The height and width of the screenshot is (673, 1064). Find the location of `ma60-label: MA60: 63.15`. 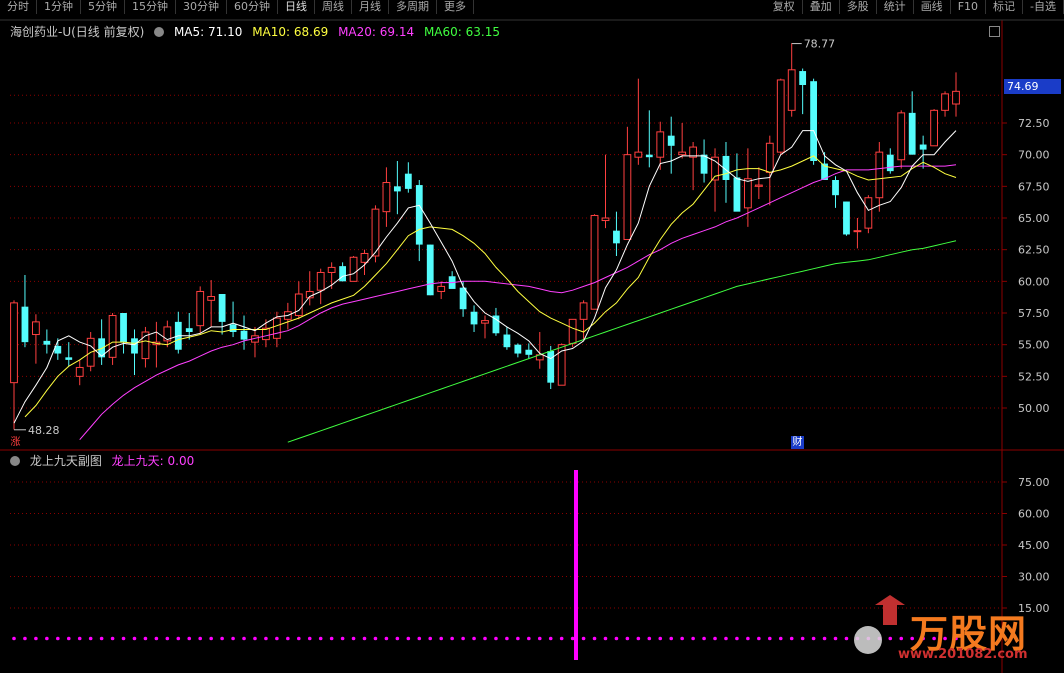

ma60-label: MA60: 63.15 is located at coordinates (461, 32).